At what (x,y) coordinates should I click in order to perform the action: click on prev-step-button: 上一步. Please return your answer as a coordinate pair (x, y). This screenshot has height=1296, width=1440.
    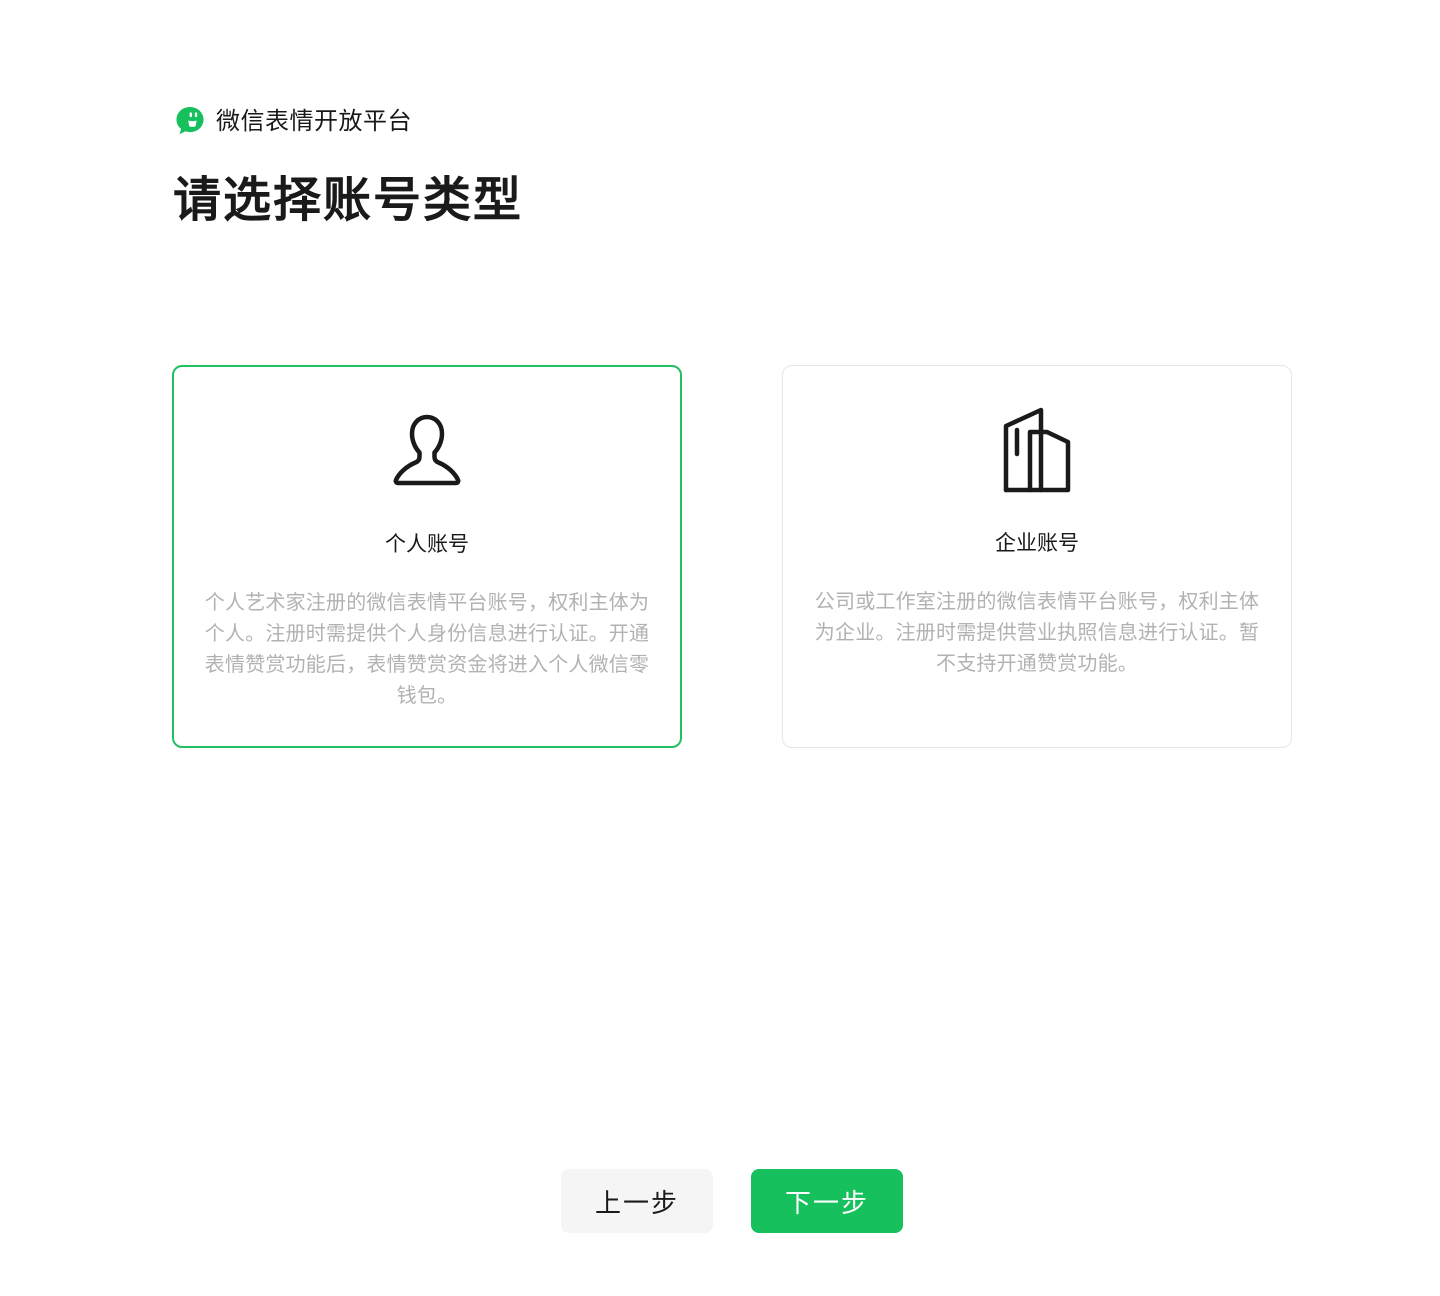
    Looking at the image, I should click on (637, 1201).